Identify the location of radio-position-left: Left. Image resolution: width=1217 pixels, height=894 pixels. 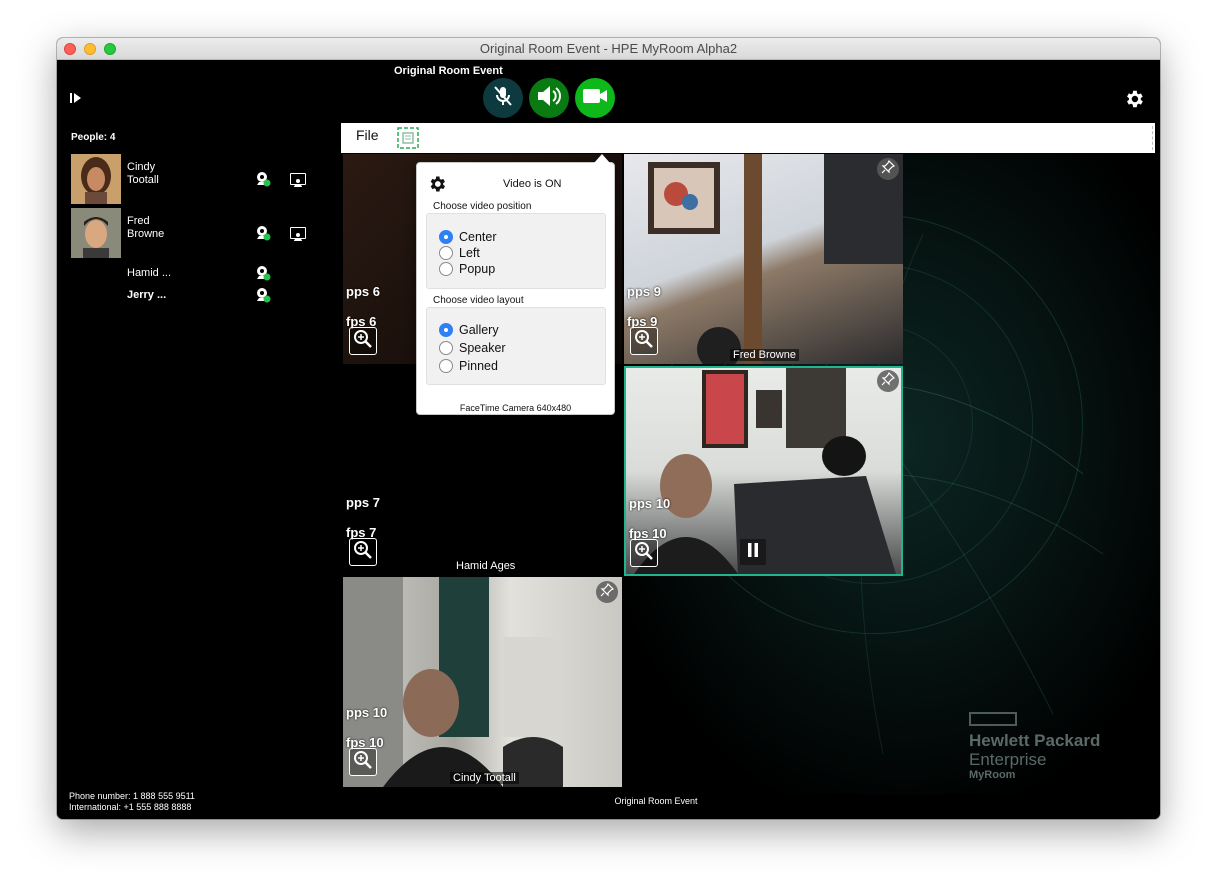
(459, 252).